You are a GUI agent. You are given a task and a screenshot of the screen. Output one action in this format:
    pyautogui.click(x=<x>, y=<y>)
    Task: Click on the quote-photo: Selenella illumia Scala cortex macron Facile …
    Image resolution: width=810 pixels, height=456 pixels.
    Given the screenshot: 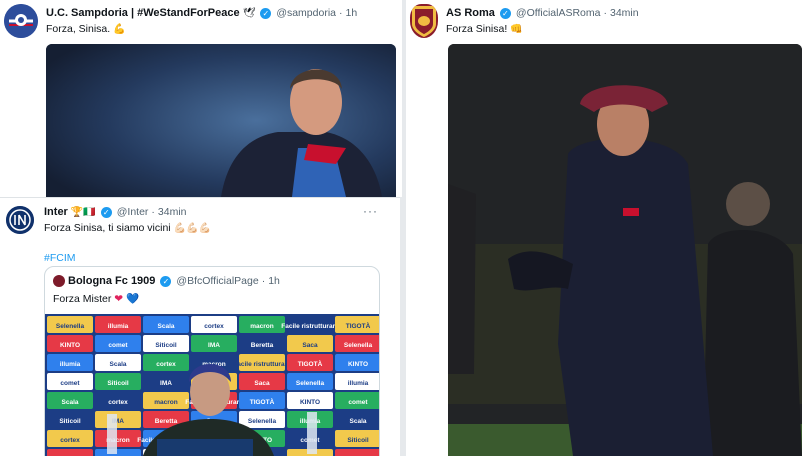 What is the action you would take?
    pyautogui.click(x=212, y=385)
    